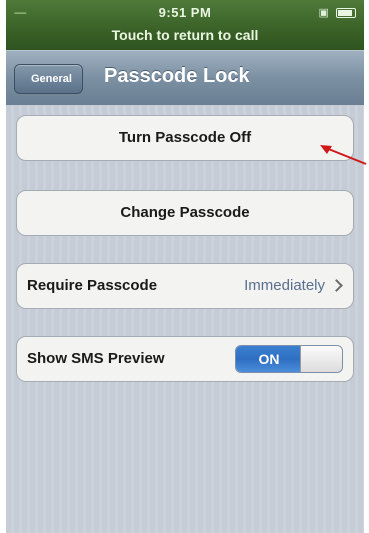 The width and height of the screenshot is (369, 533). What do you see at coordinates (92, 285) in the screenshot?
I see `require-passcode-label: Require Passcode` at bounding box center [92, 285].